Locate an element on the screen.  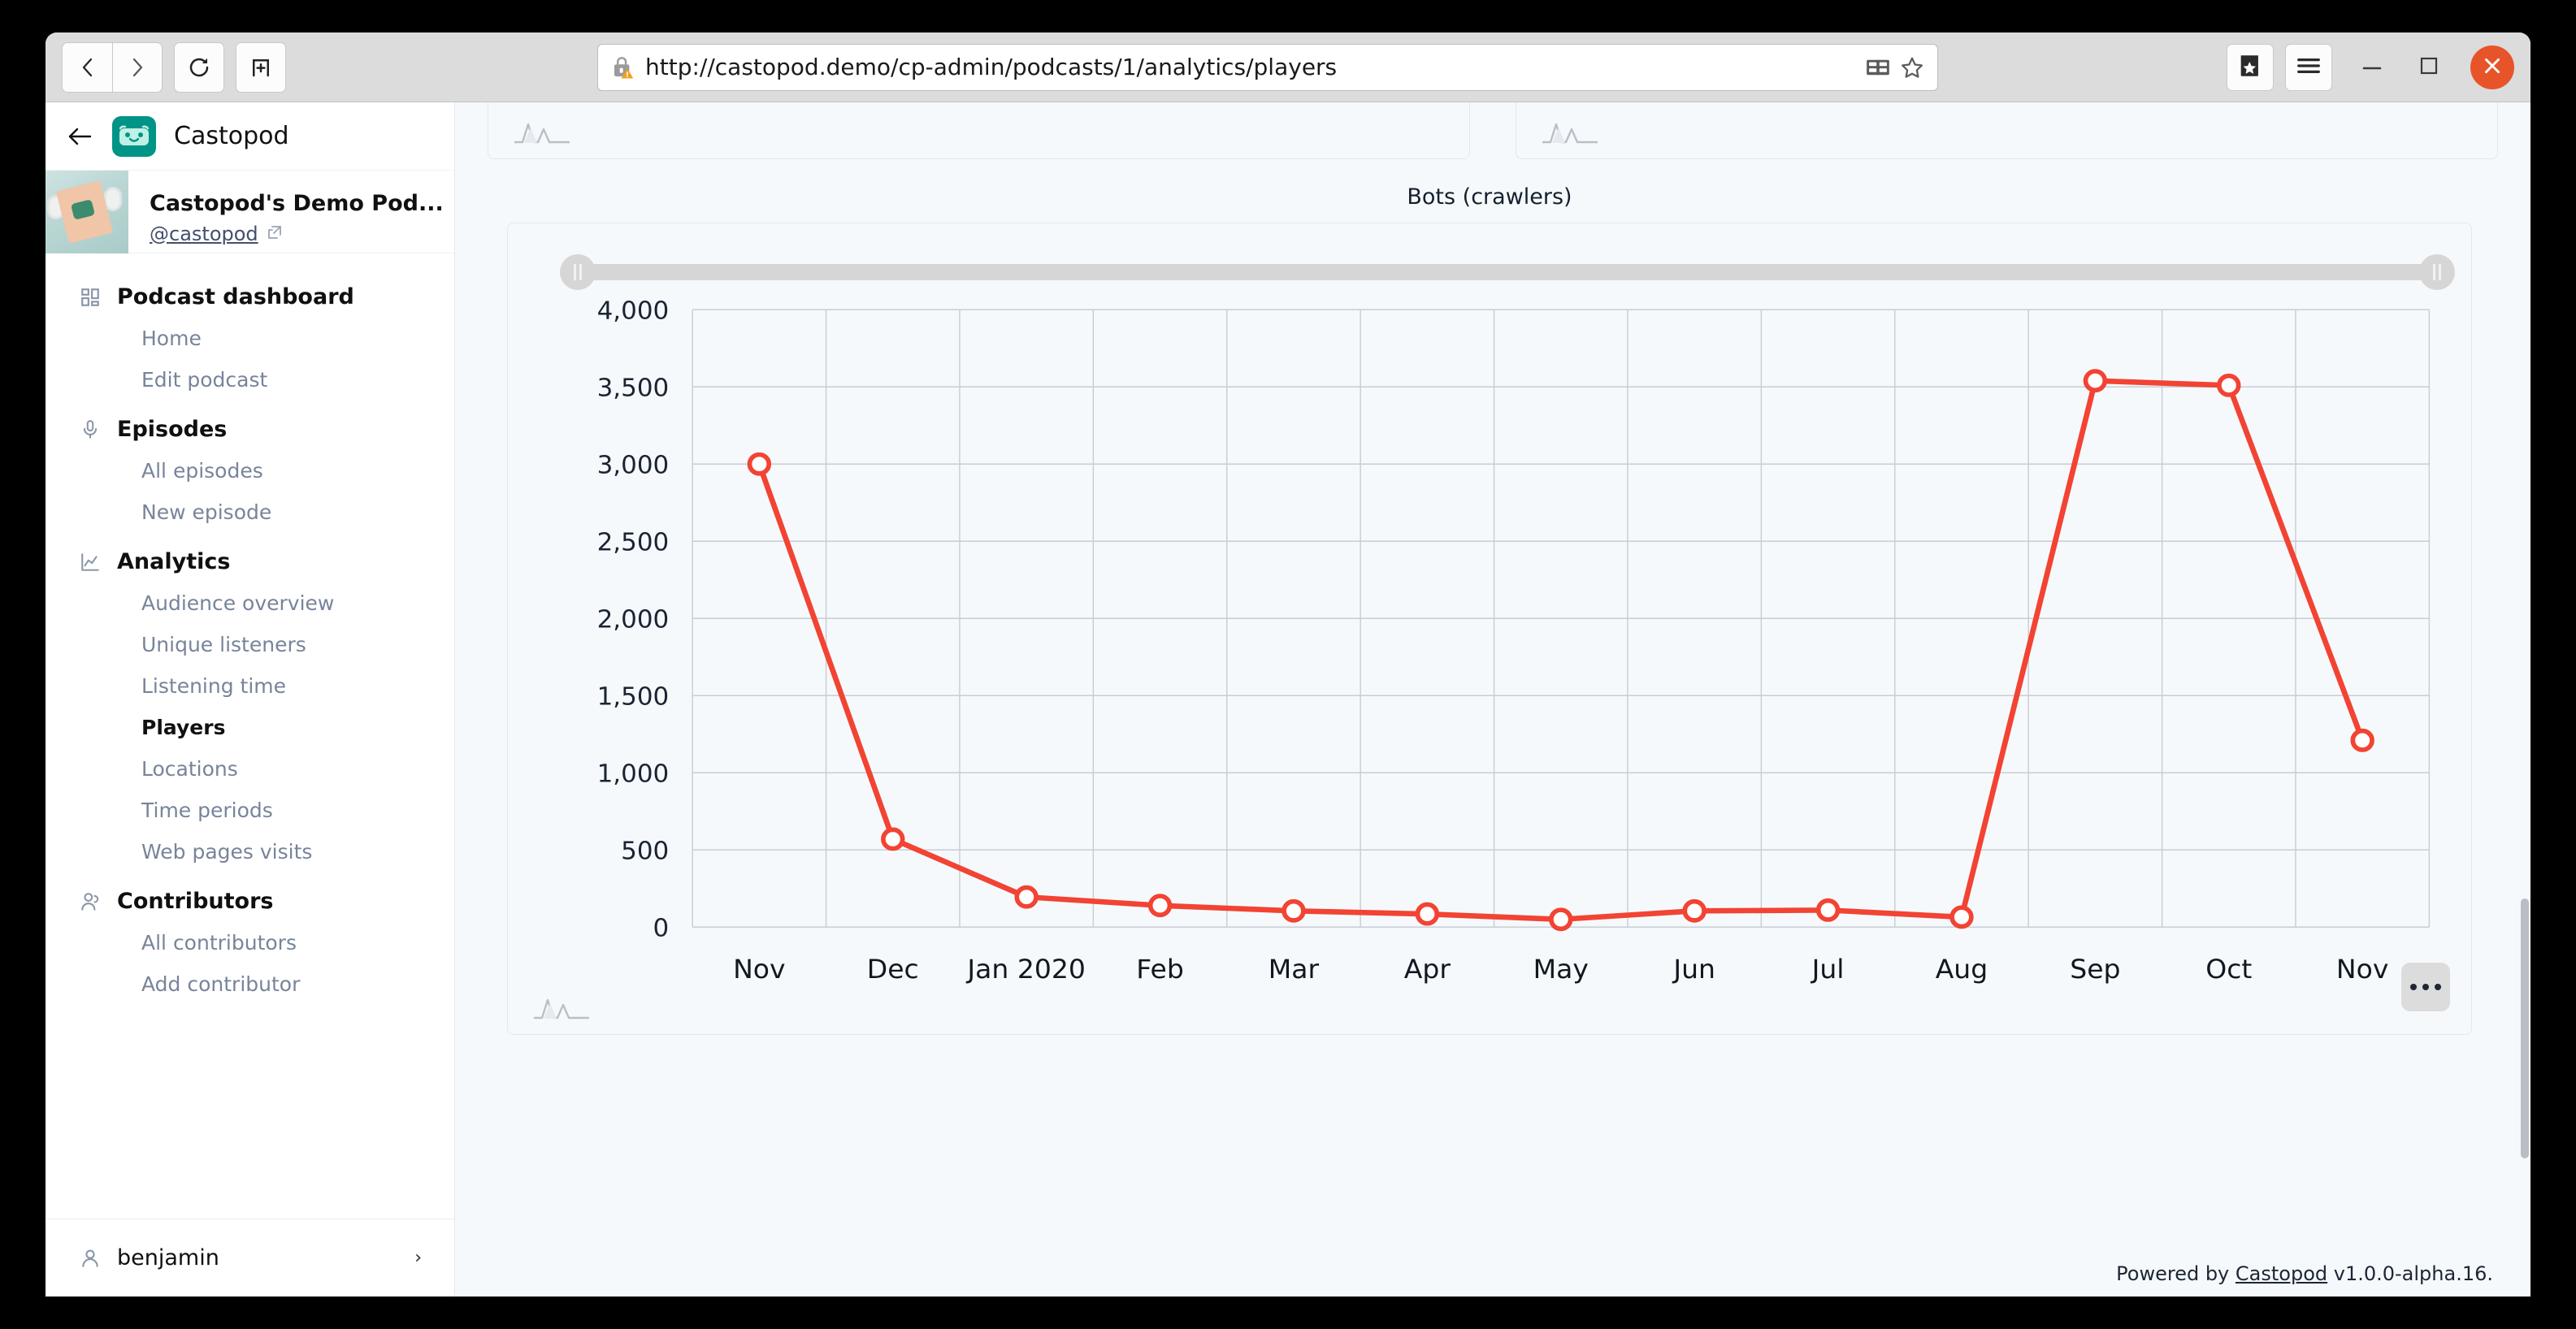
svg-text: 3,000 is located at coordinates (633, 466).